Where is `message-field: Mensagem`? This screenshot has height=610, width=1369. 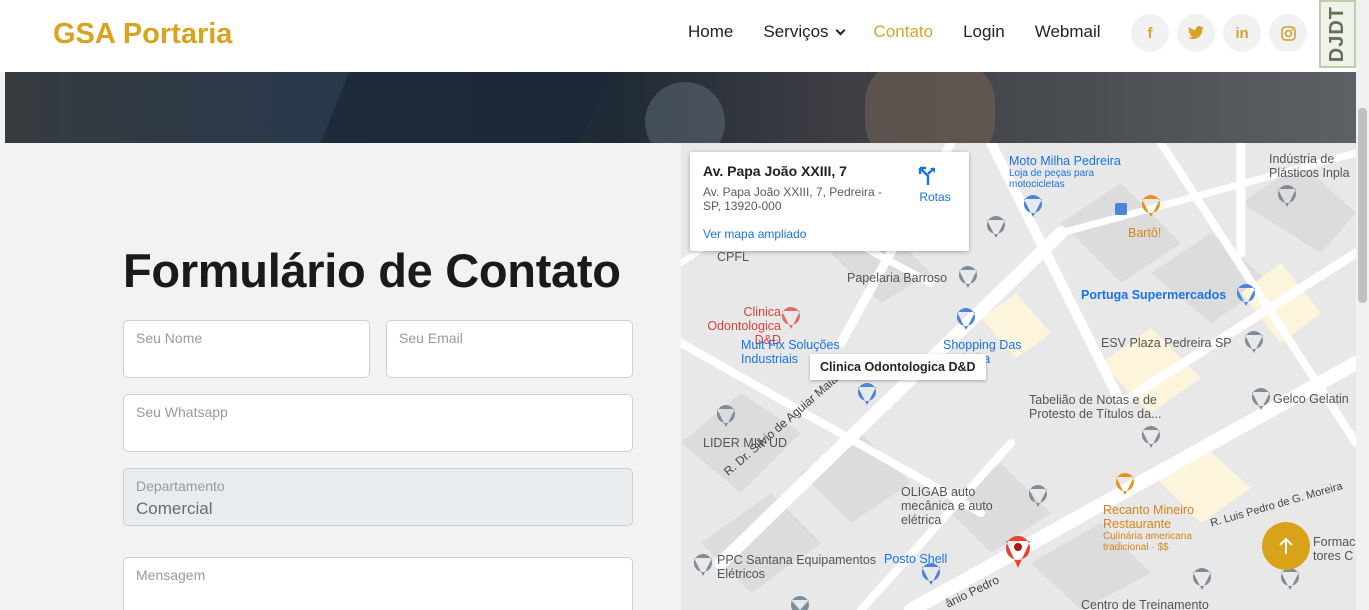 message-field: Mensagem is located at coordinates (378, 583).